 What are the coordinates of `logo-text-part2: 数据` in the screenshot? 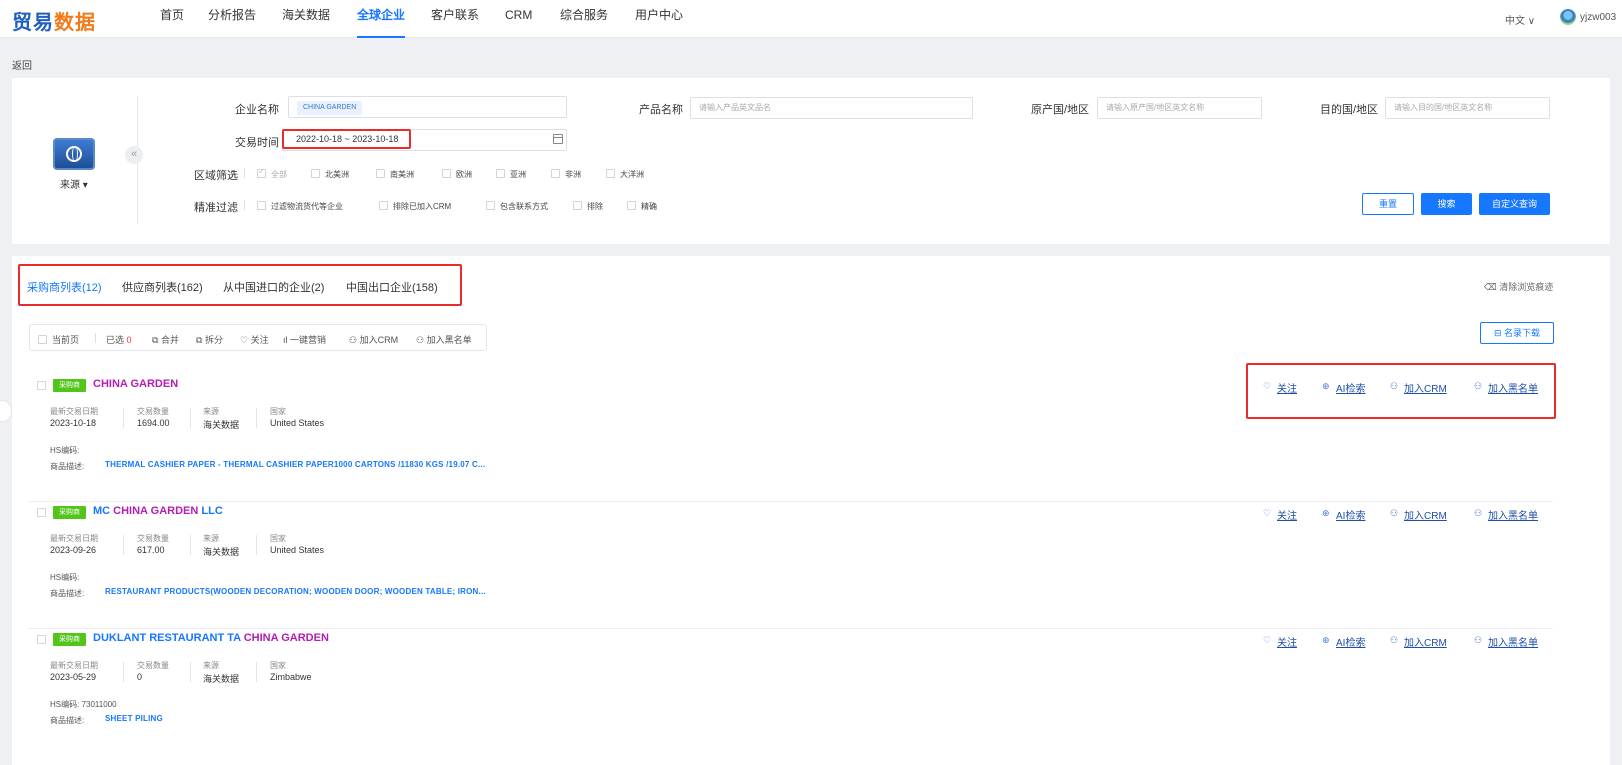 It's located at (75, 22).